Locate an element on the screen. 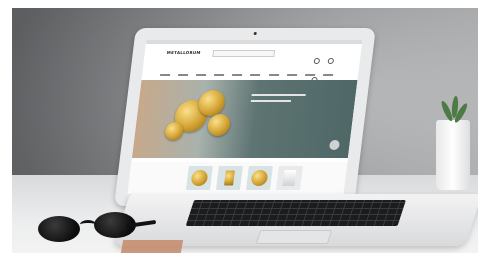 This screenshot has height=253, width=478. keyboard is located at coordinates (296, 213).